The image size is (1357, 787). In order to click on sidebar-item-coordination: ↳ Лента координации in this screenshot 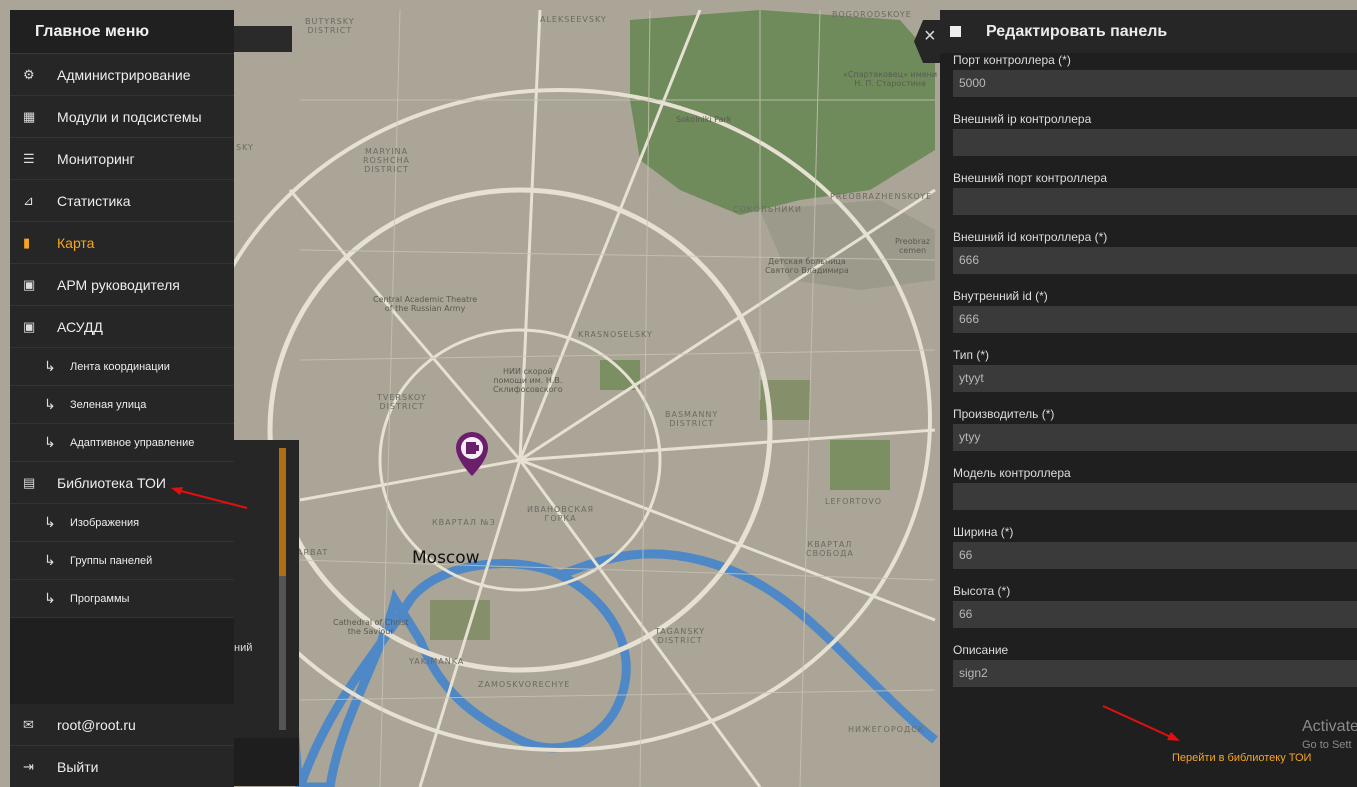, I will do `click(122, 367)`.